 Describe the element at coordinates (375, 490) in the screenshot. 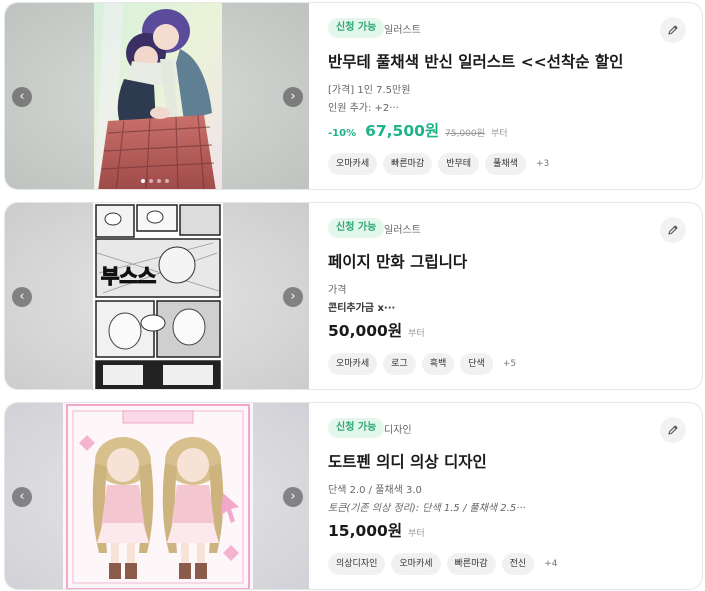

I see `card-description-line1: 단색 2.0 / 풀채색 3.0` at that location.